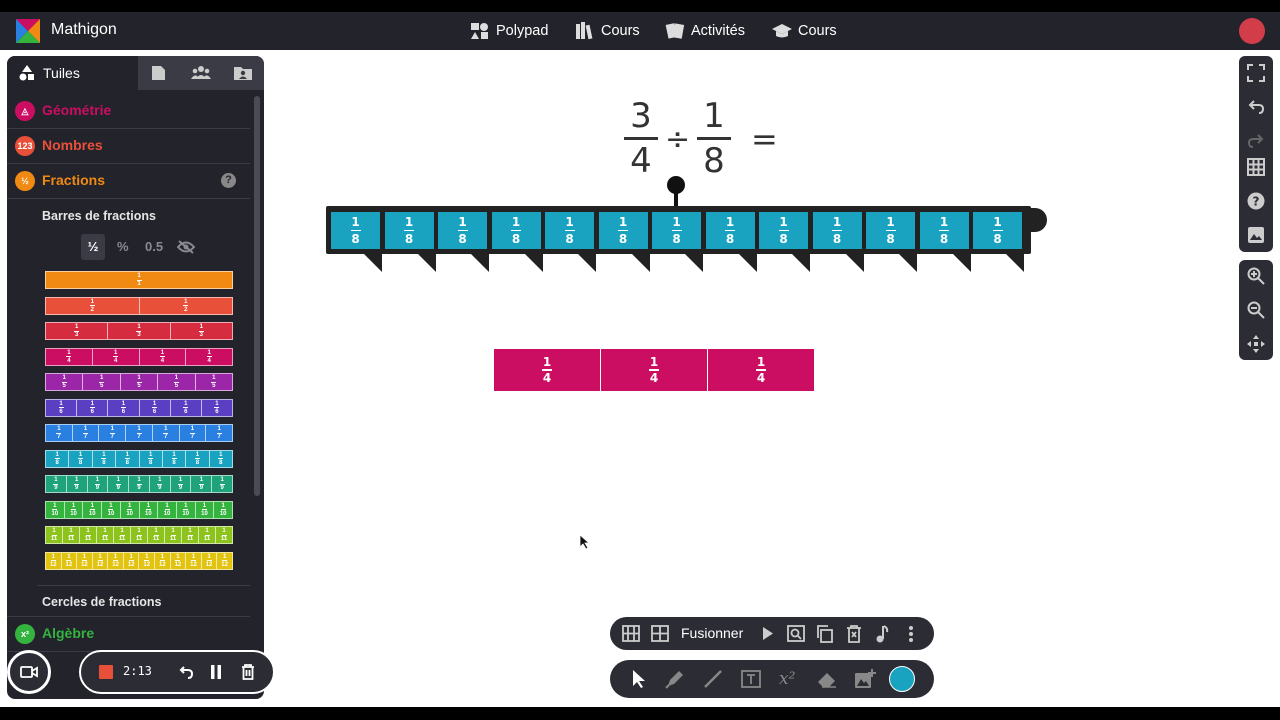 The width and height of the screenshot is (1280, 720). Describe the element at coordinates (139, 280) in the screenshot. I see `fraction-bar-1-1: 11` at that location.